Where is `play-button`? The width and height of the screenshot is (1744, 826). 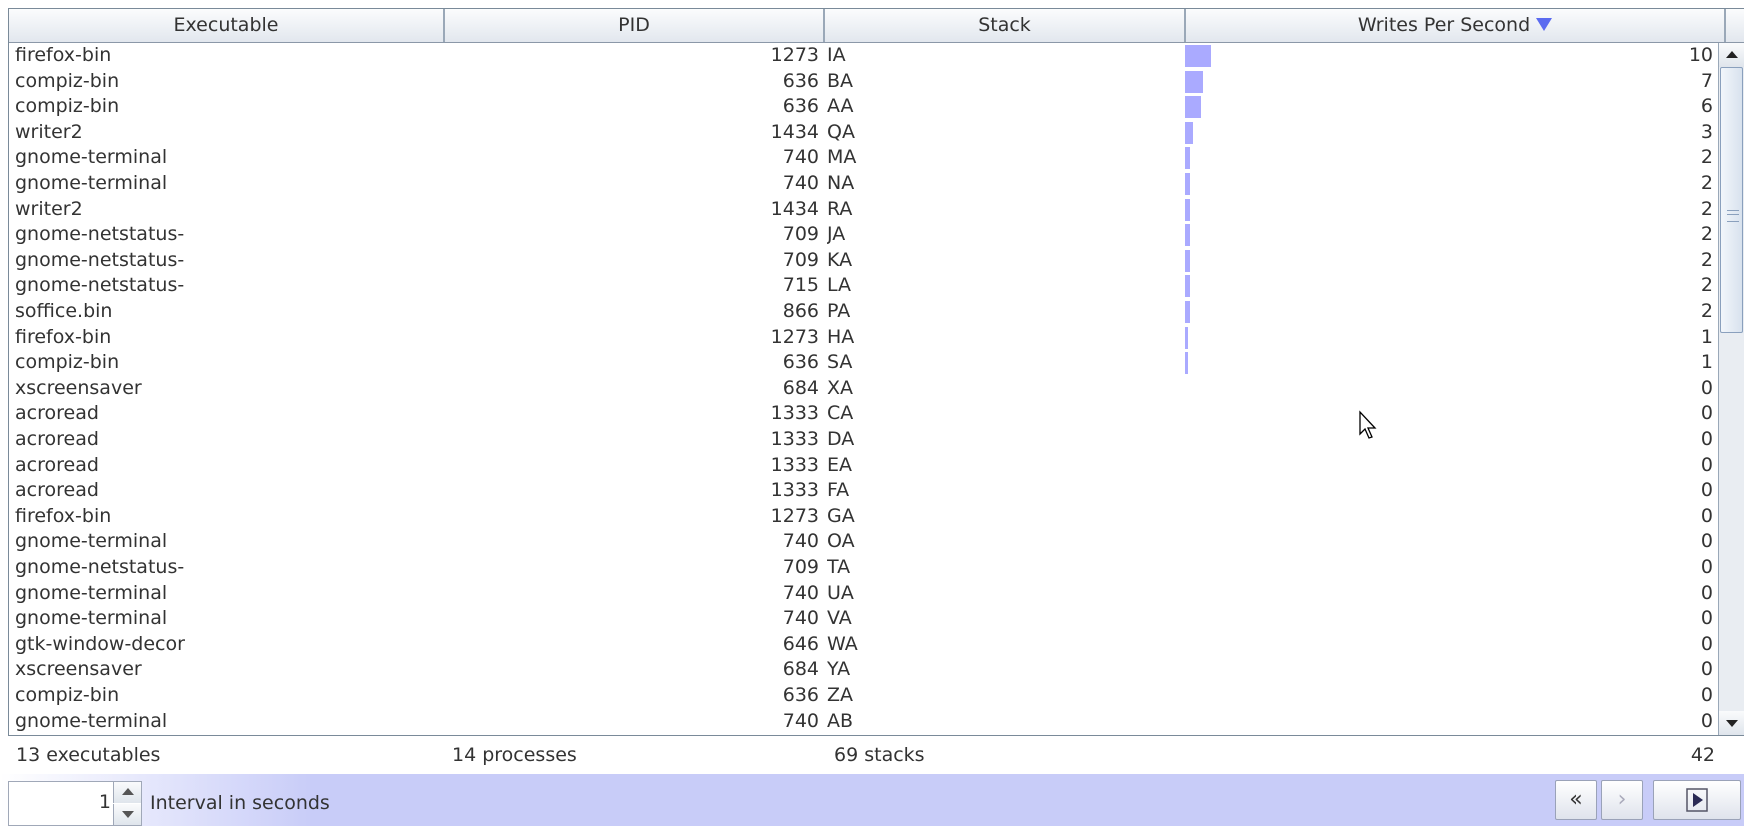 play-button is located at coordinates (1697, 800).